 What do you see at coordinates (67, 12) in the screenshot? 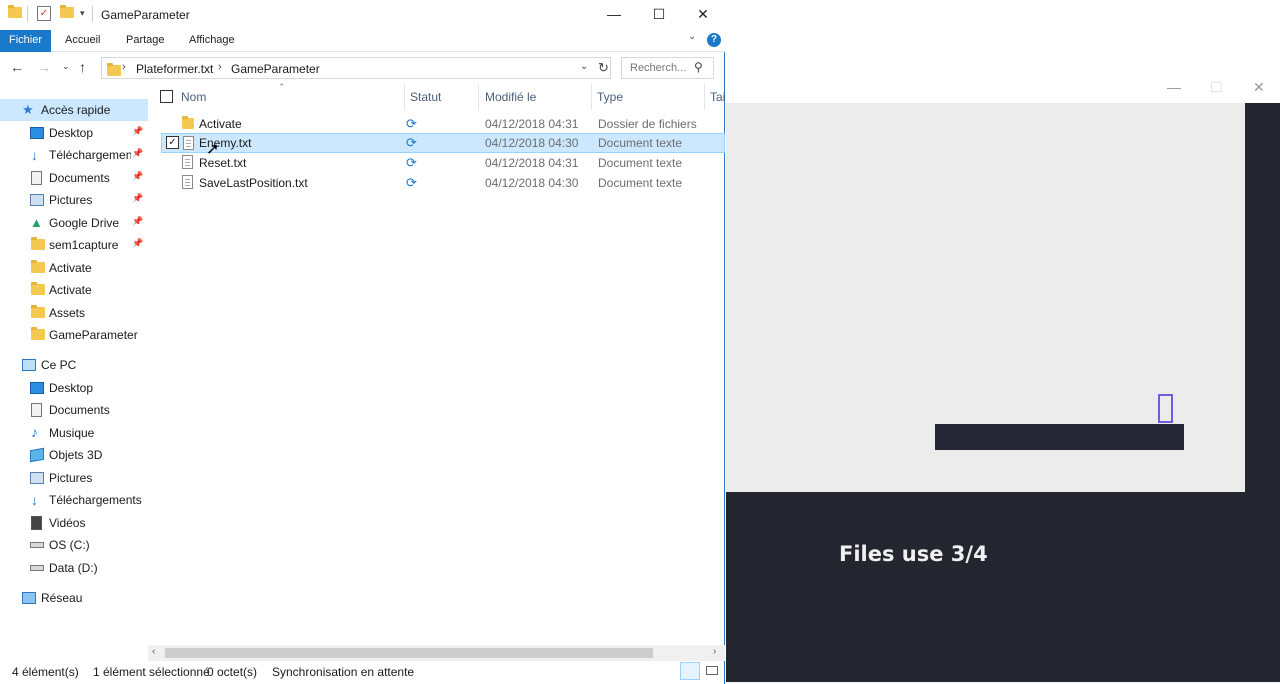
I see `new-folder-icon` at bounding box center [67, 12].